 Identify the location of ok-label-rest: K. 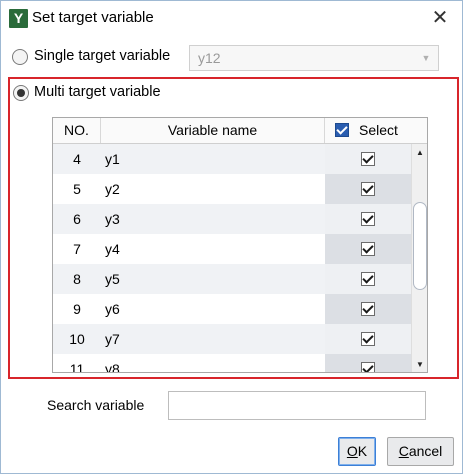
(362, 451).